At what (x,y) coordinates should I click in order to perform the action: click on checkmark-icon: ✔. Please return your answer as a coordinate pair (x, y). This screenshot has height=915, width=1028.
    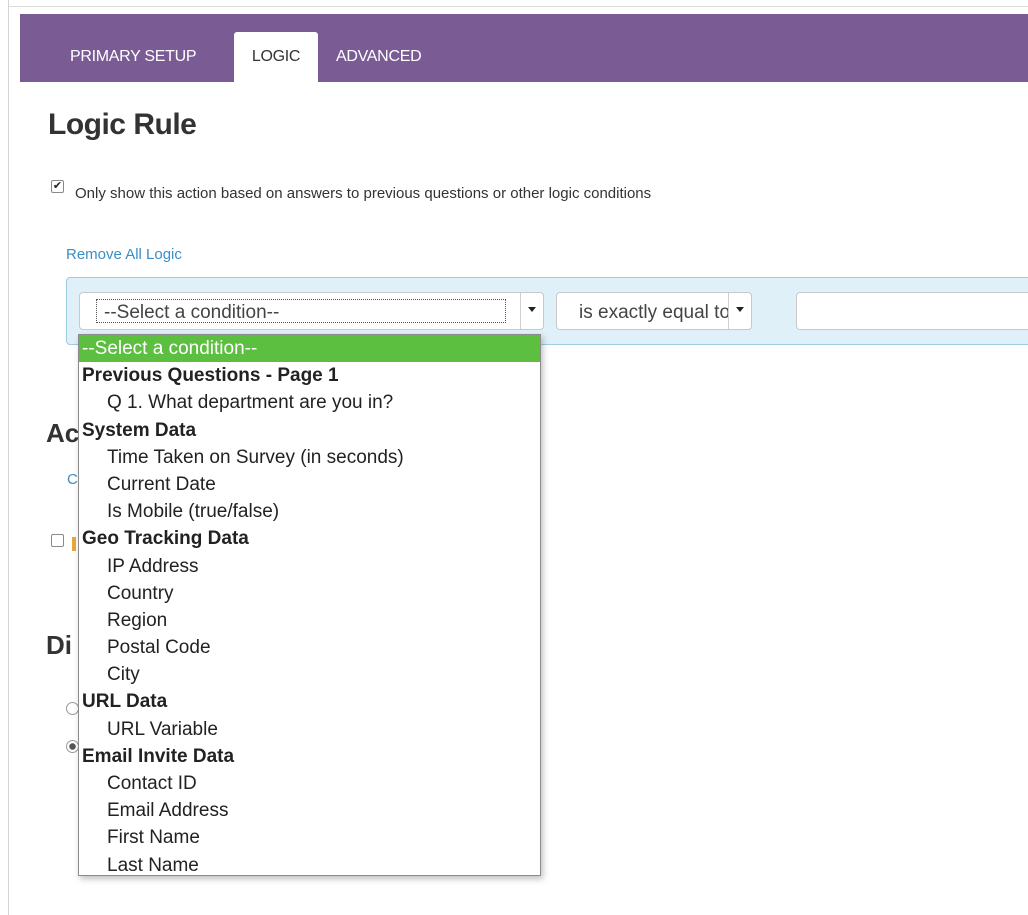
    Looking at the image, I should click on (57, 186).